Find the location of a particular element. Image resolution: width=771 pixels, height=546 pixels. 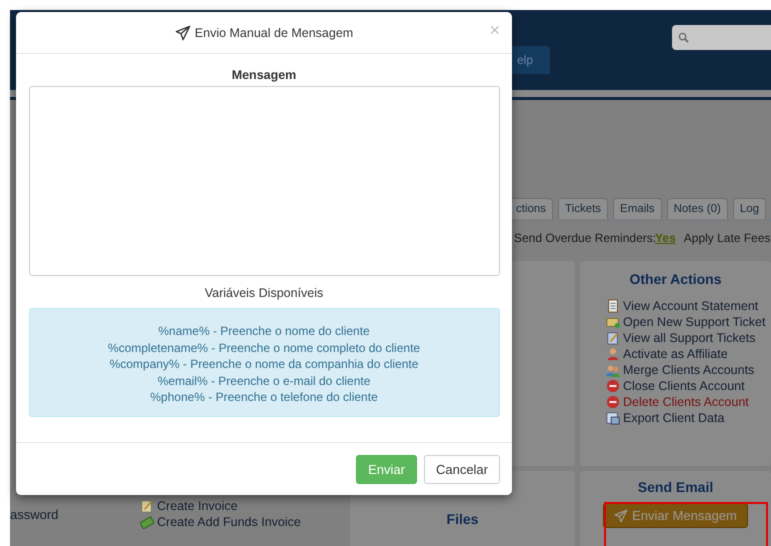

invoice-link: Create Invoice is located at coordinates (197, 506).